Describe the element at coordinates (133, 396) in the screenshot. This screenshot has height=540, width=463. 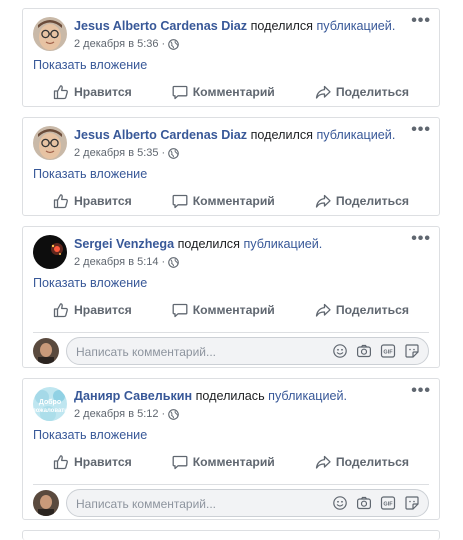
I see `author-name: Данияр Савелькин` at that location.